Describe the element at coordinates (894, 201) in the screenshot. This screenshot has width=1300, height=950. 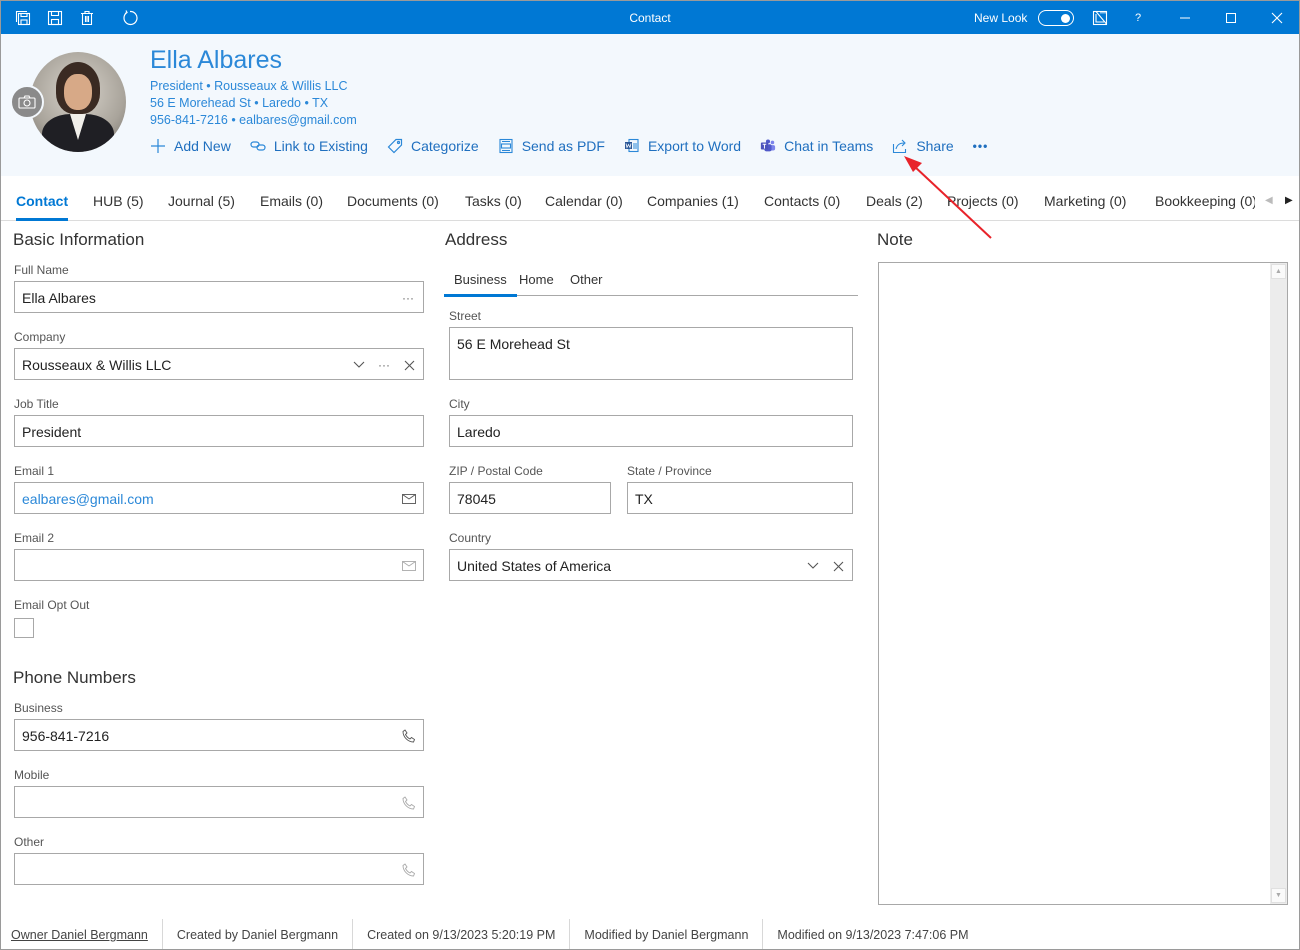
I see `tab-deals: Deals (2)` at that location.